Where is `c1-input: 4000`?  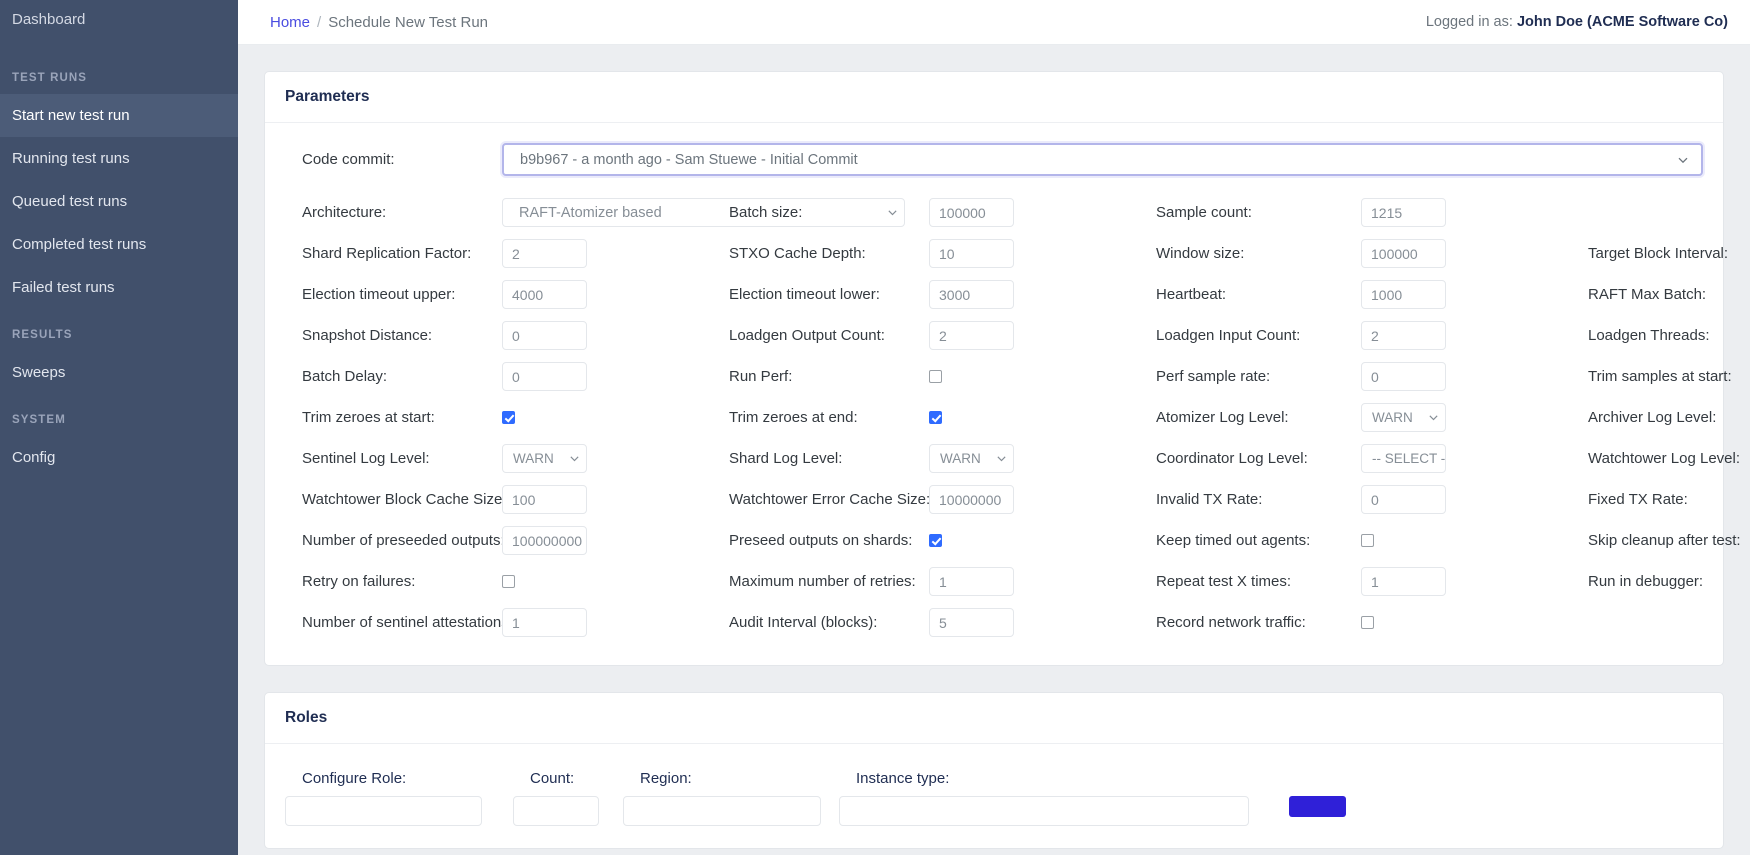 c1-input: 4000 is located at coordinates (544, 294).